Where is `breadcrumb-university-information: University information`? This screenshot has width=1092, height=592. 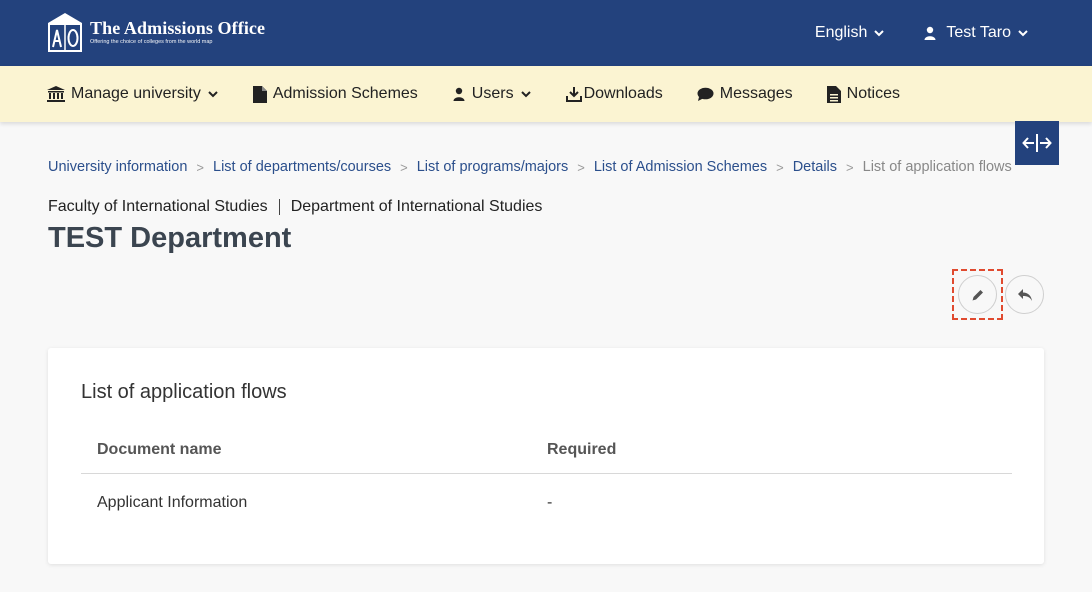 breadcrumb-university-information: University information is located at coordinates (117, 167).